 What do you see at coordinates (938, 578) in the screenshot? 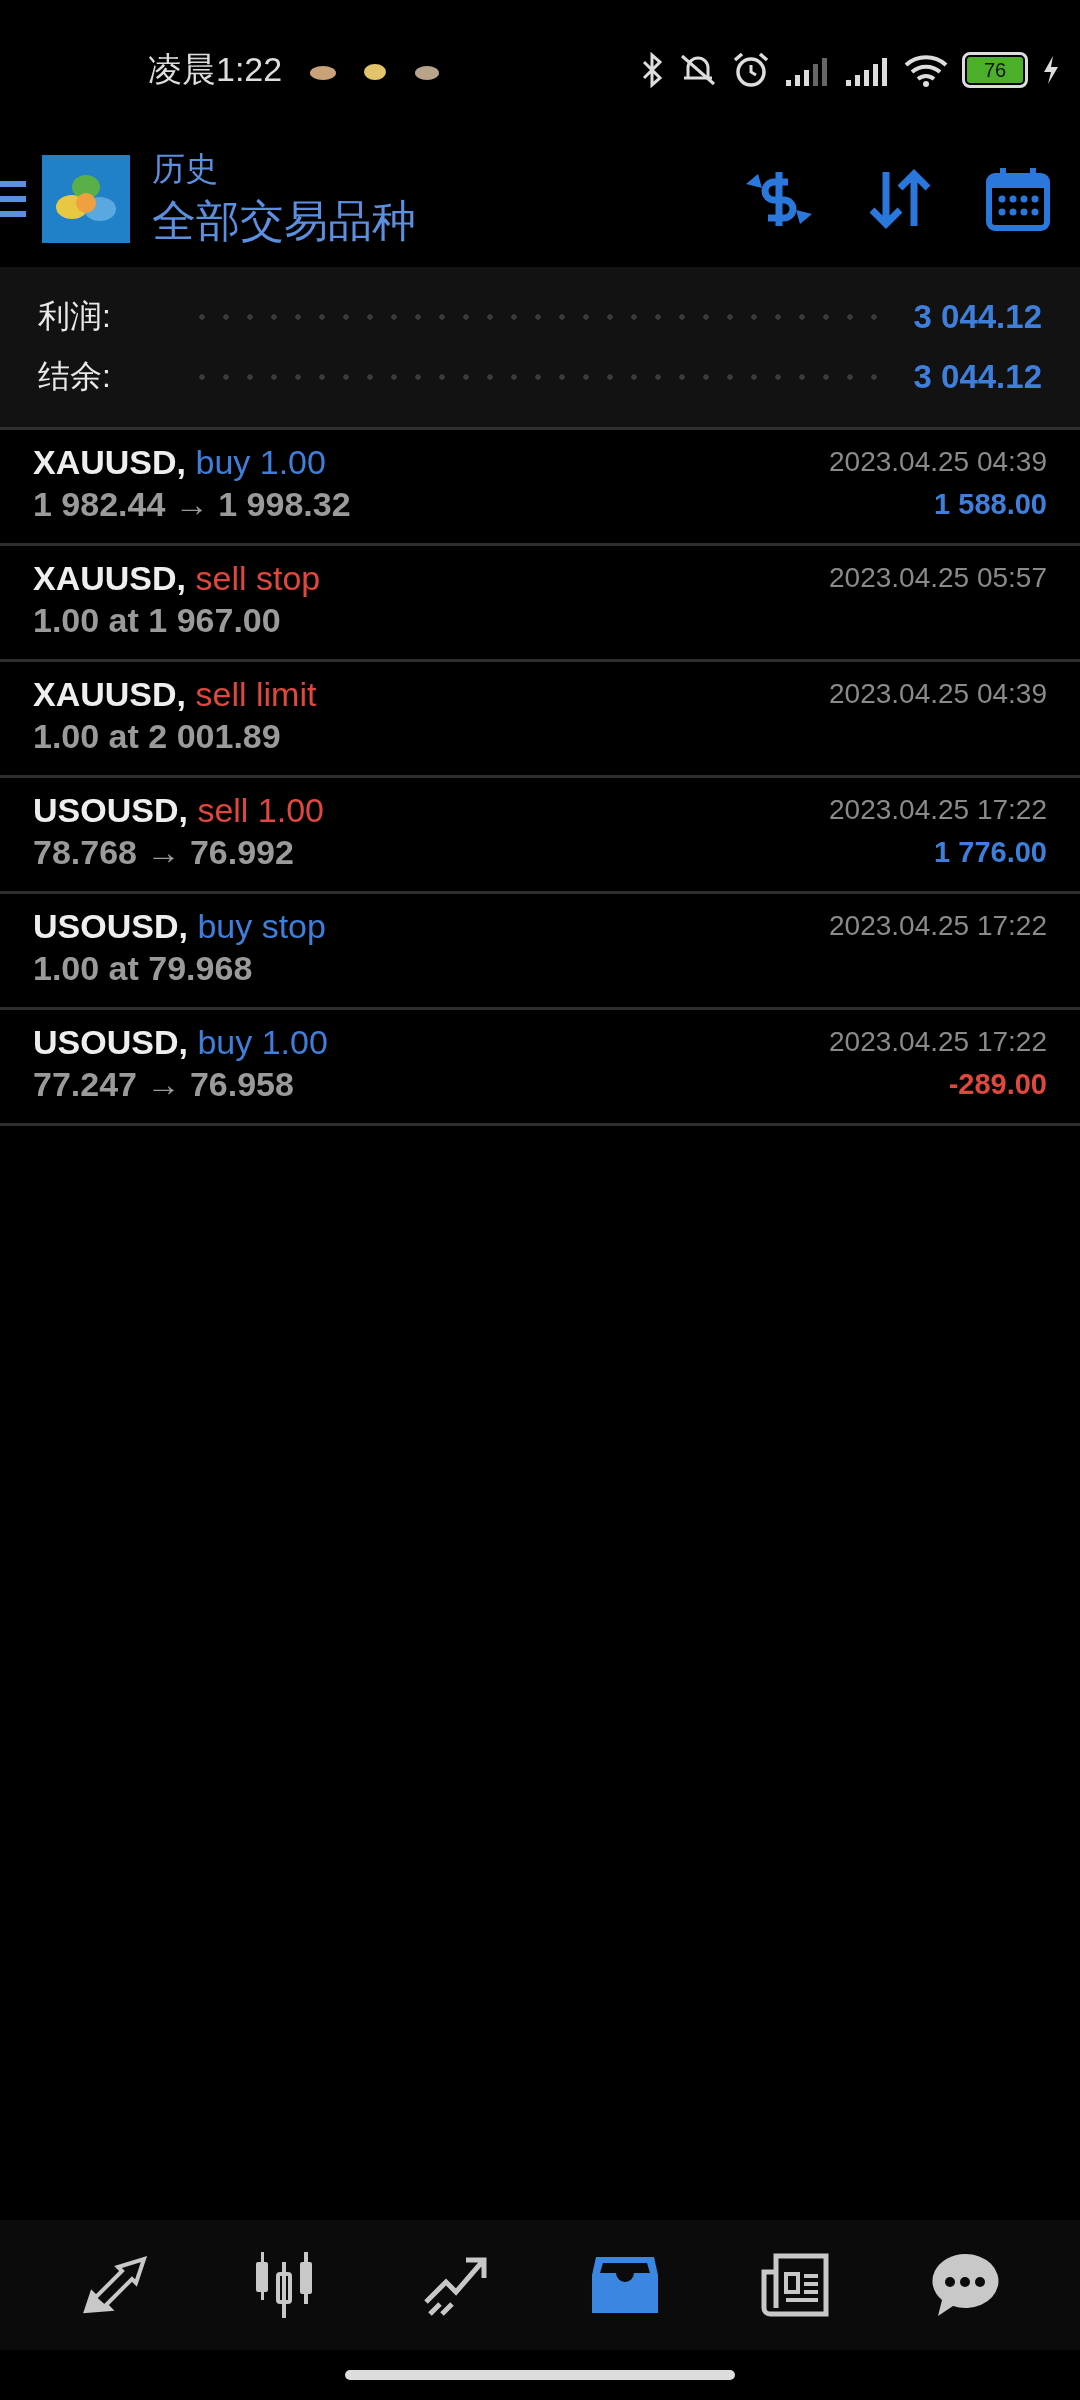
I see `deal-time: 2023.04.25 05:57` at bounding box center [938, 578].